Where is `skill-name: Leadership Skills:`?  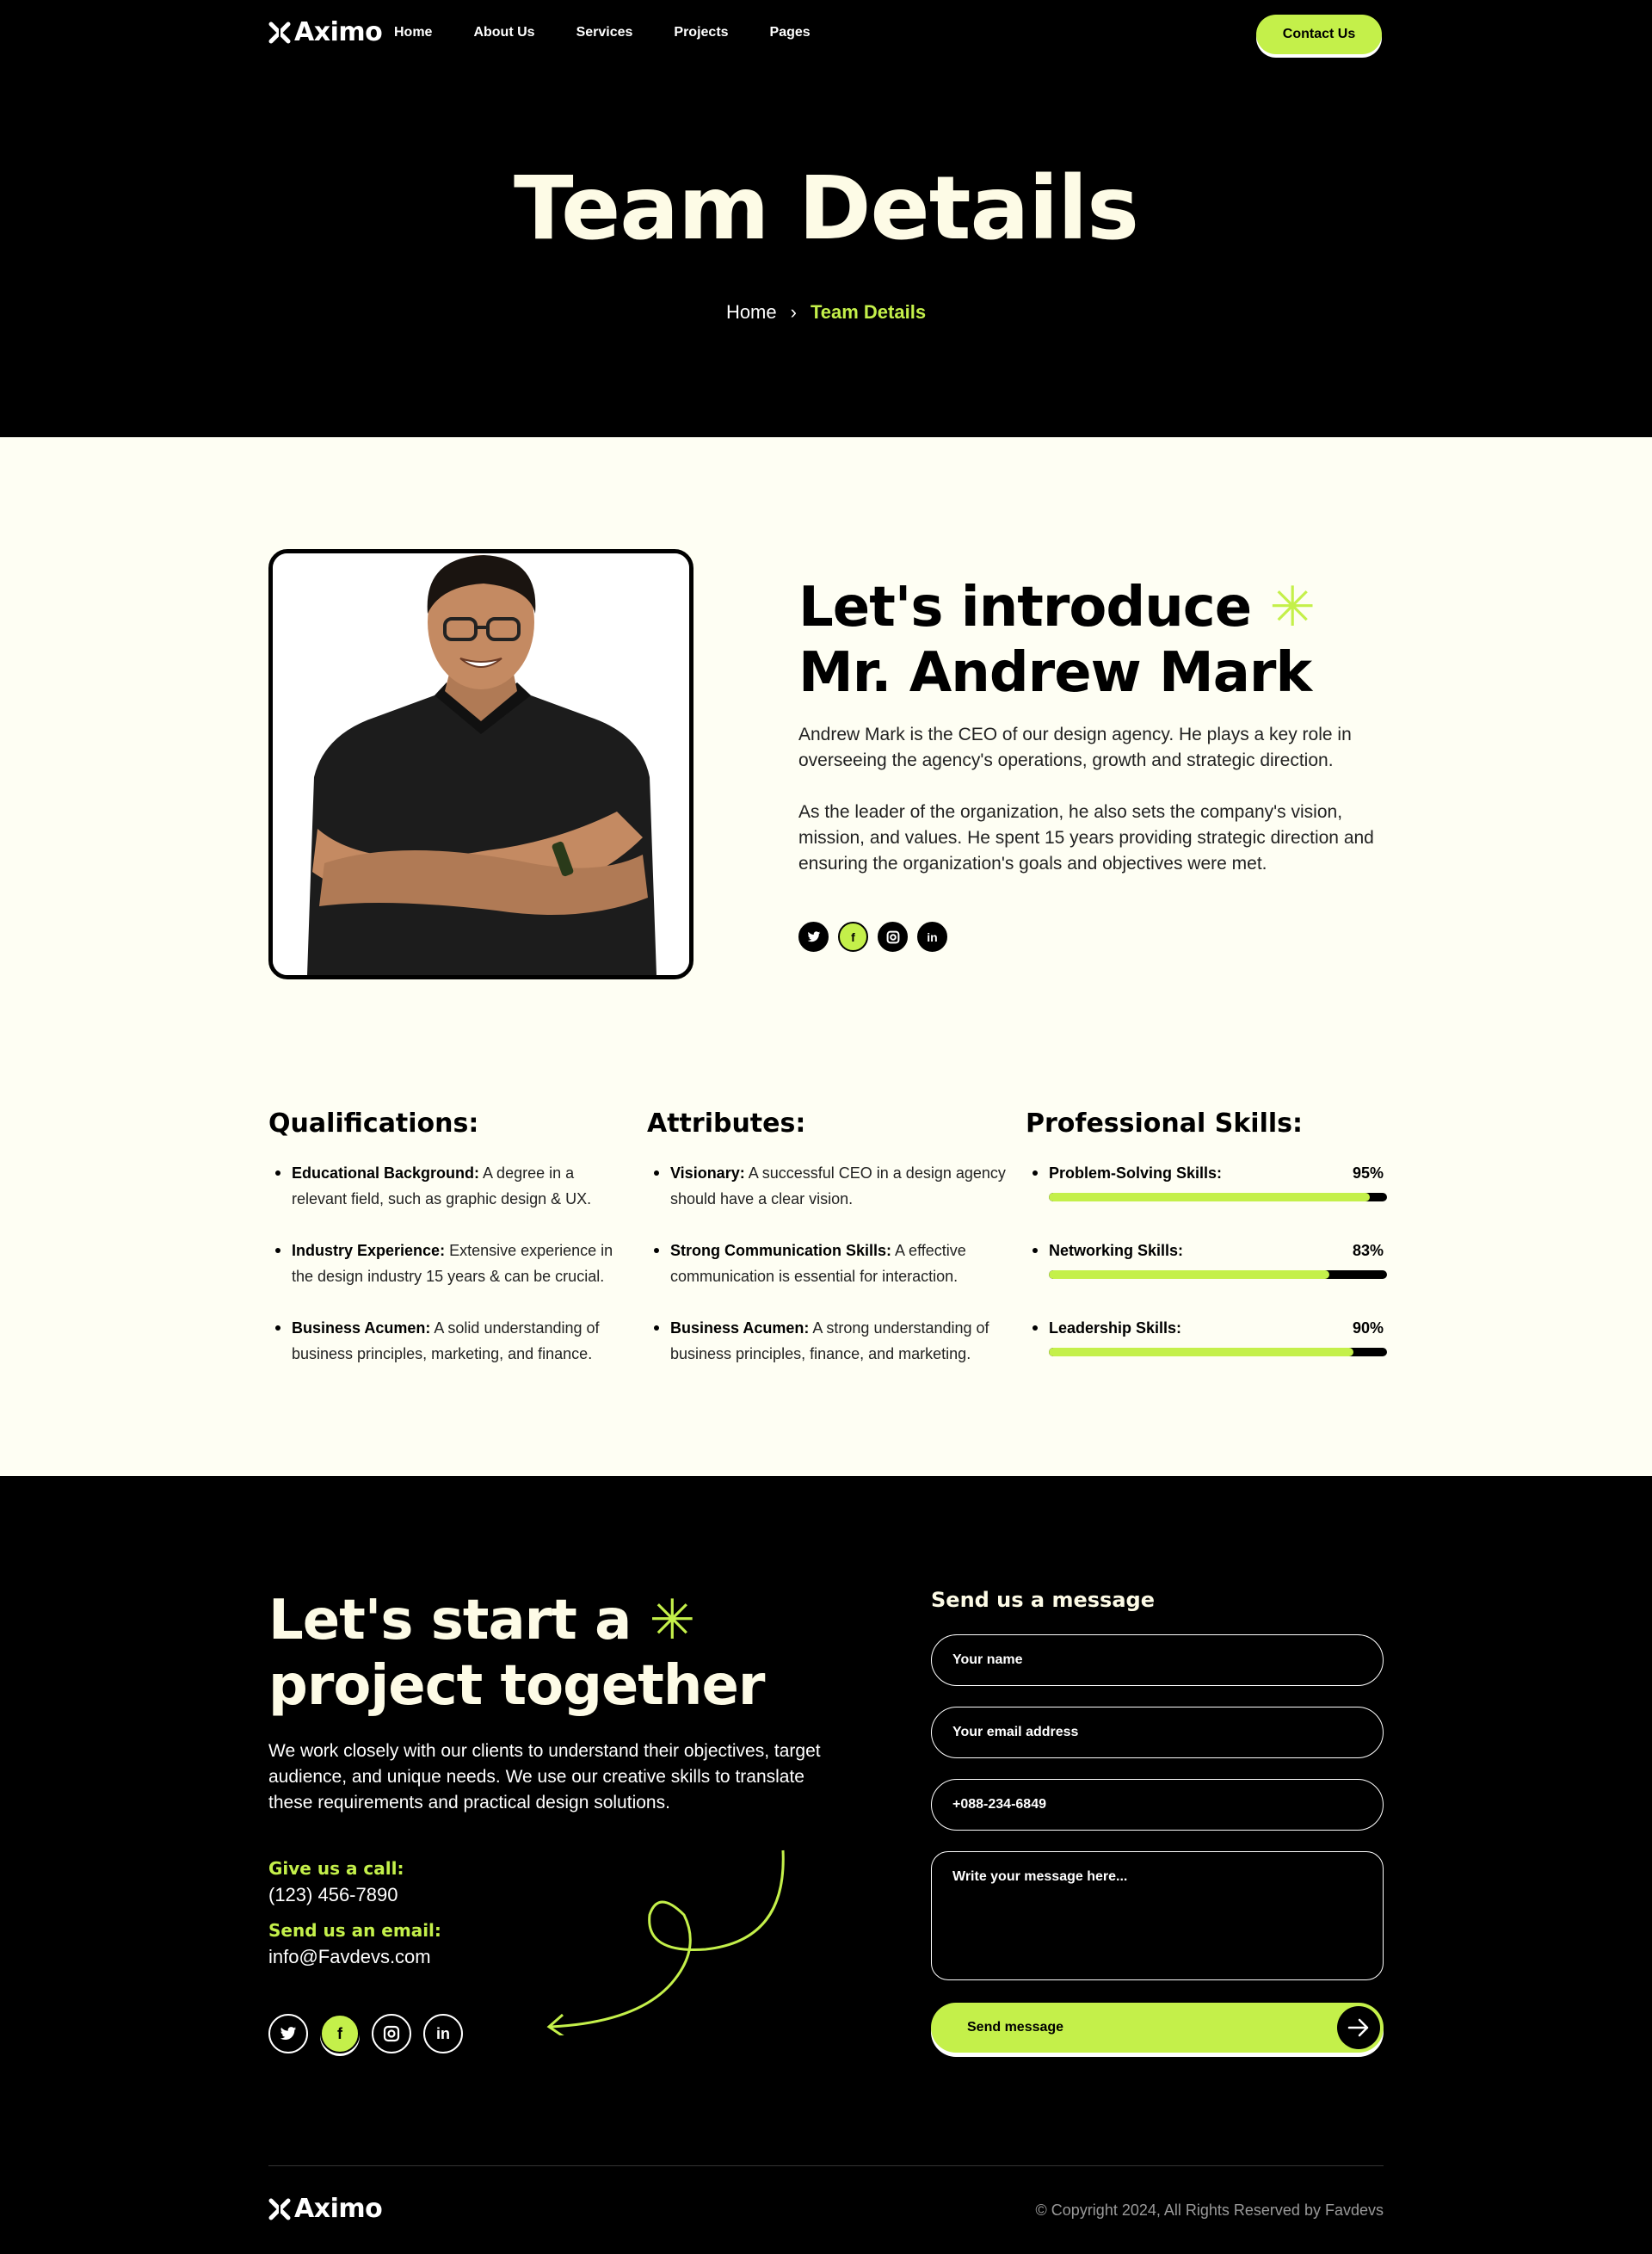 skill-name: Leadership Skills: is located at coordinates (1115, 1328).